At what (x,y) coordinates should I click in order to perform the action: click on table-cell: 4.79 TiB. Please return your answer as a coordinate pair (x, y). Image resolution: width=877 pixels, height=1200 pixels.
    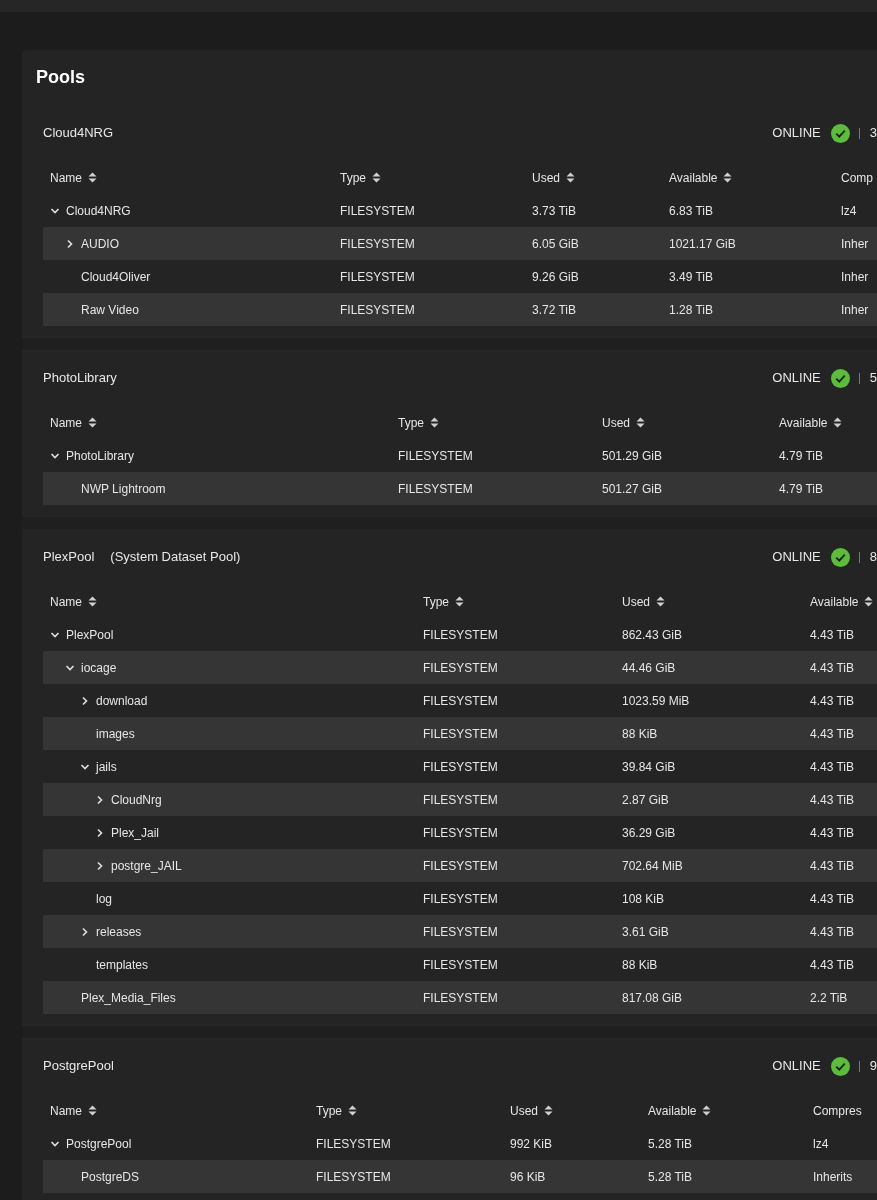
    Looking at the image, I should click on (801, 455).